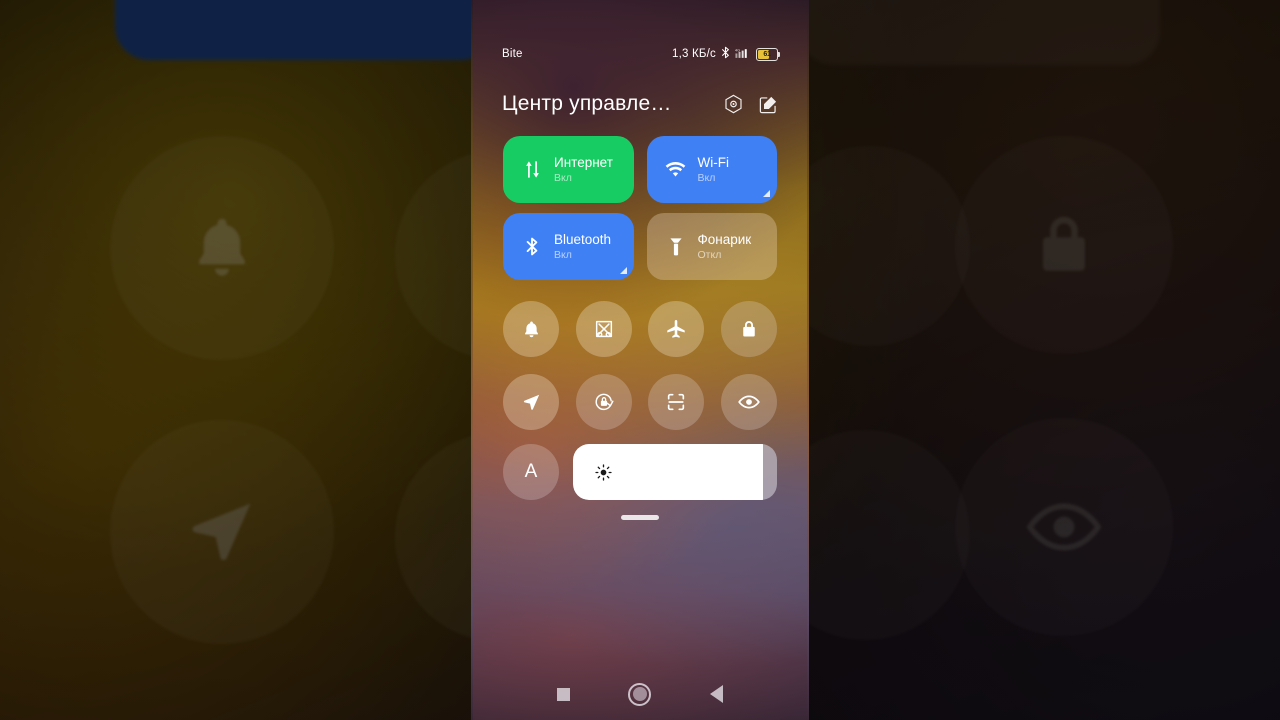 The width and height of the screenshot is (1280, 720). I want to click on tile-flashlight: Фонарик Откл, so click(711, 246).